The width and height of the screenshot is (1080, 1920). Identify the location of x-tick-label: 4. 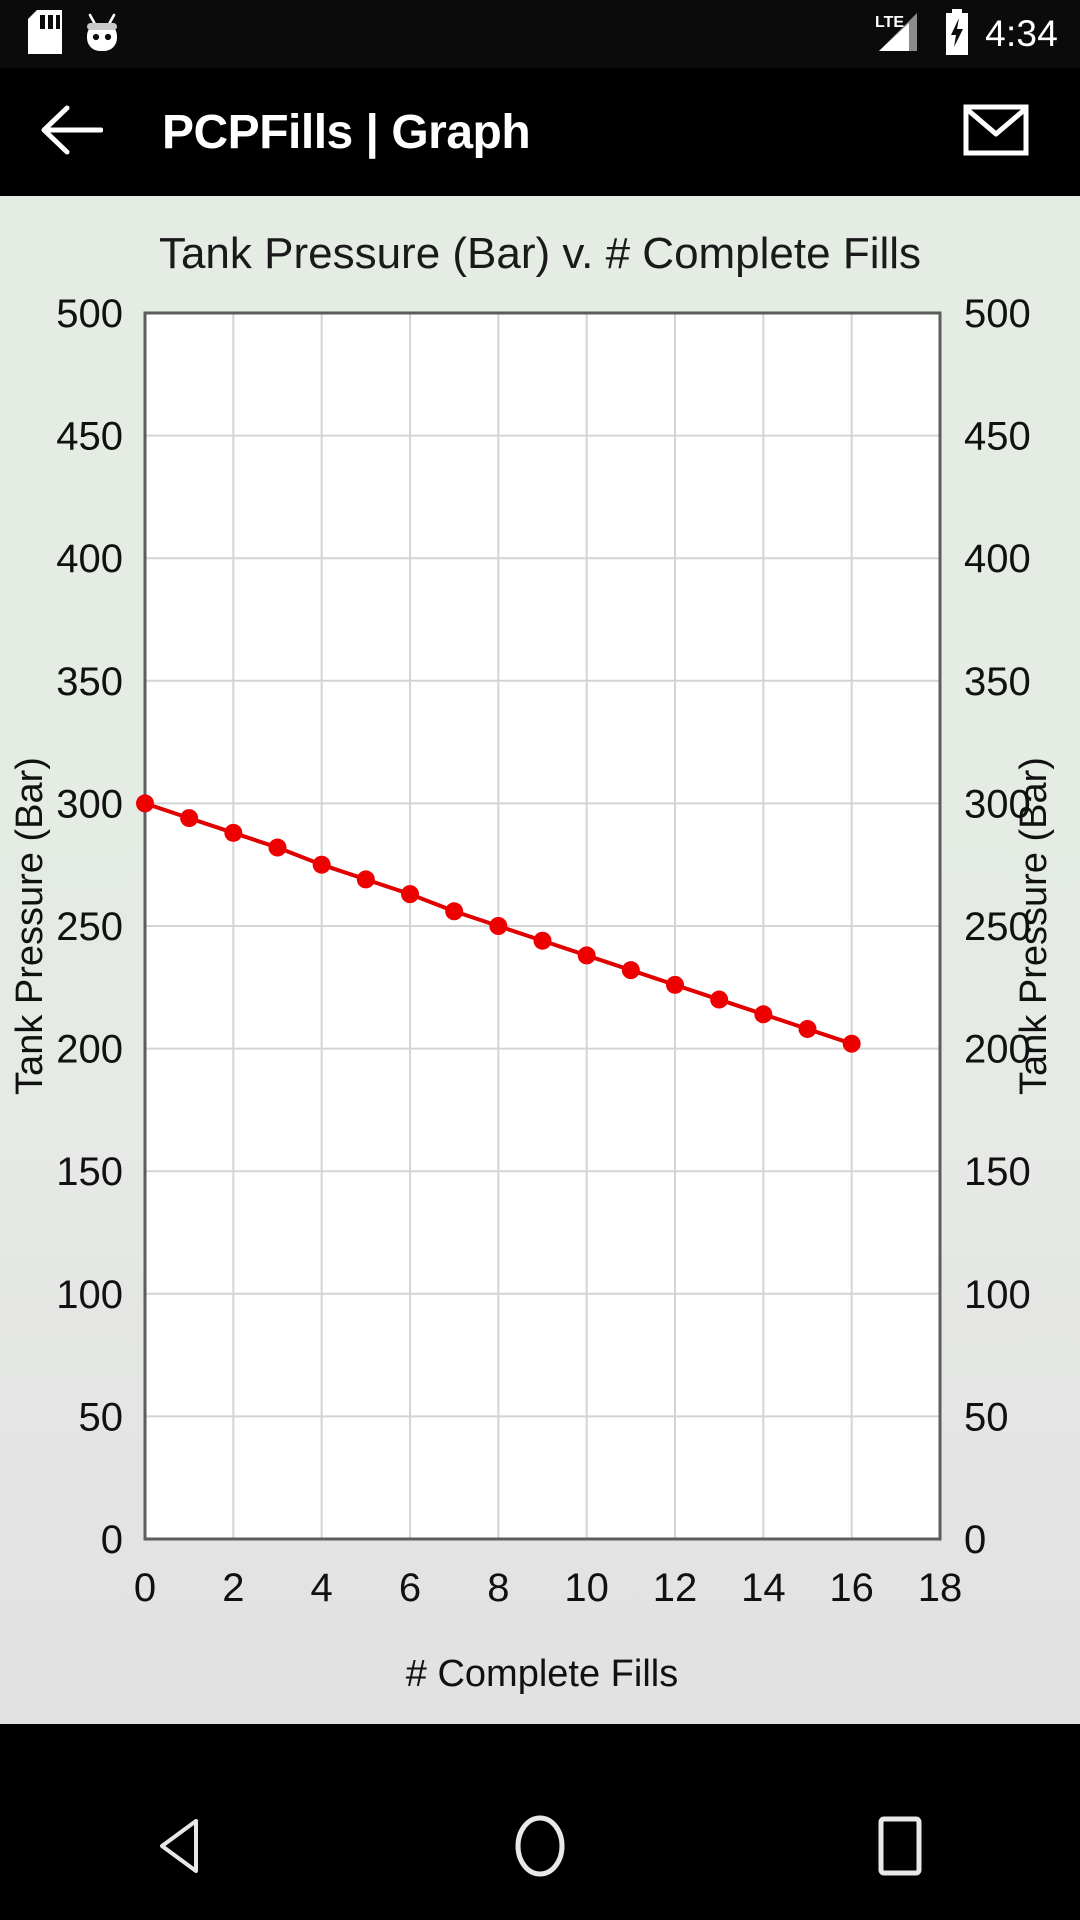
(322, 1588).